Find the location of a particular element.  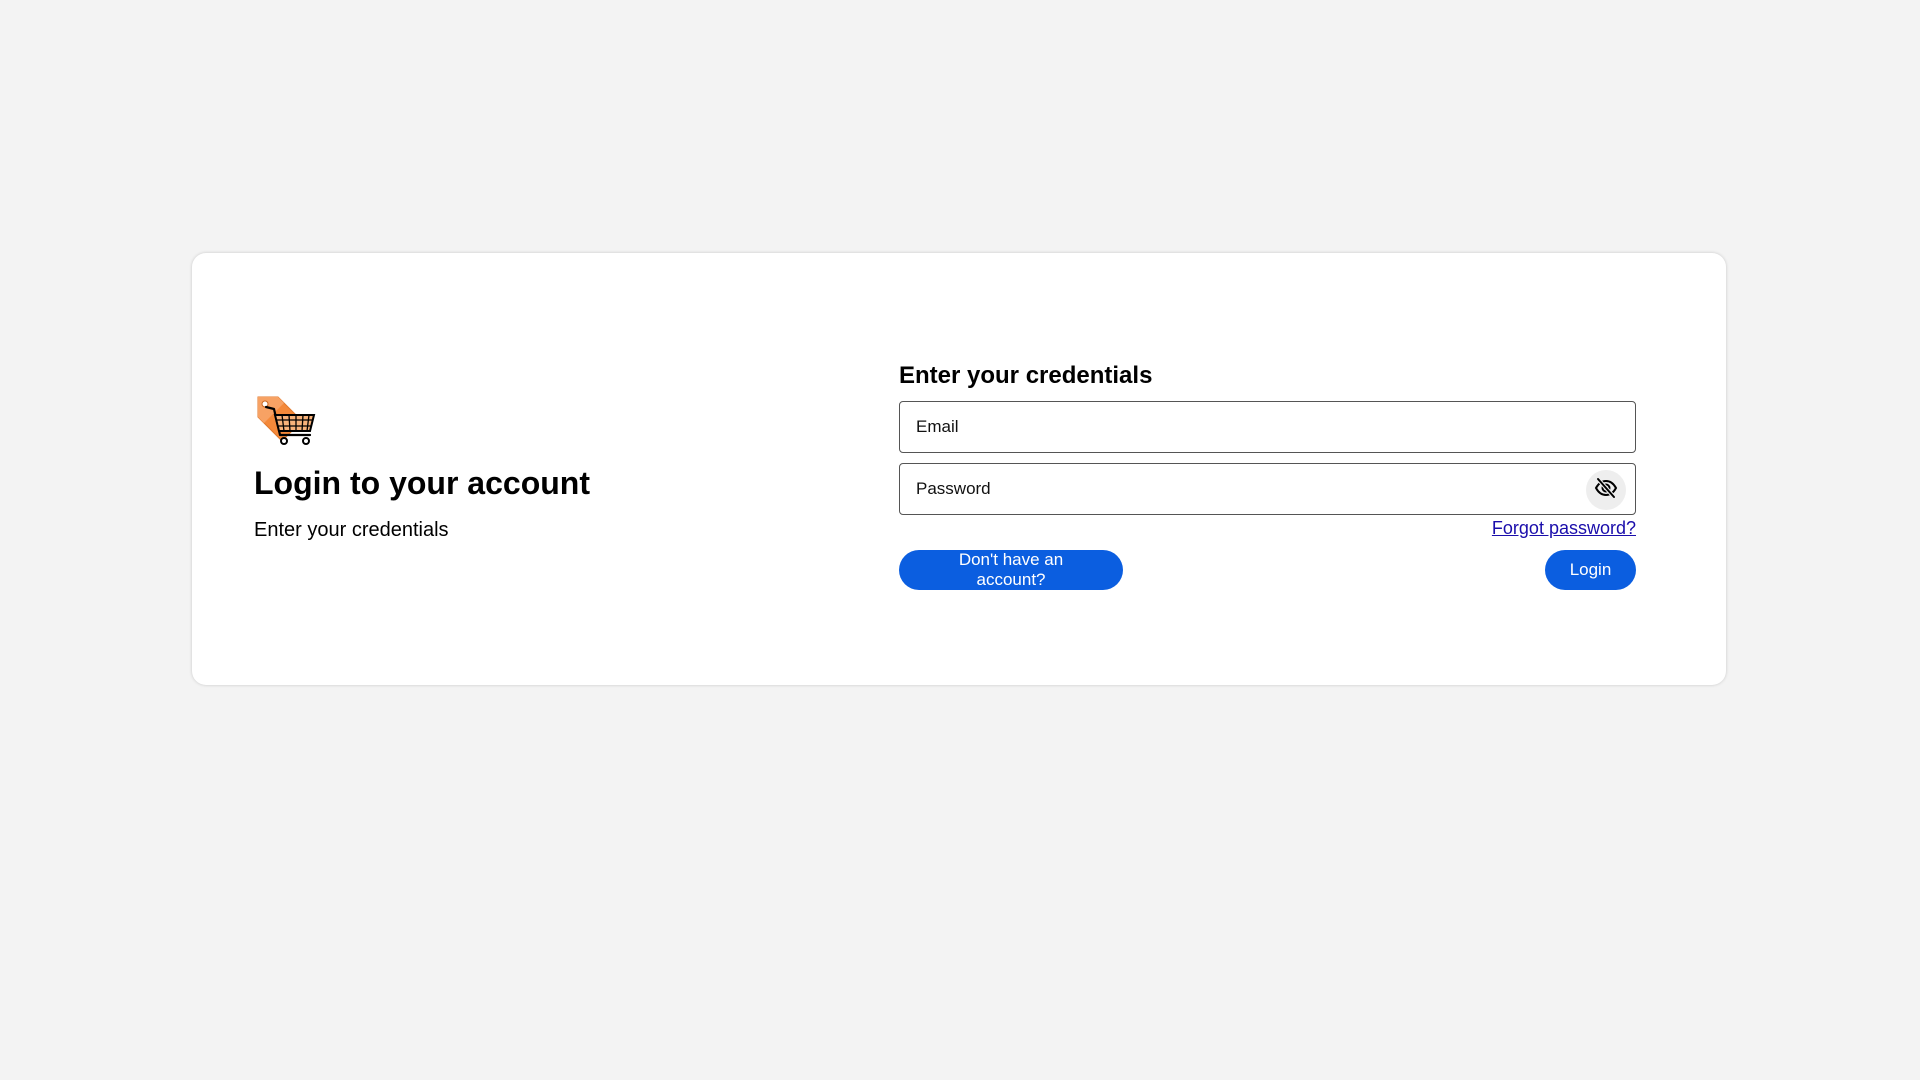

form-heading: Enter your credentials is located at coordinates (1026, 375).